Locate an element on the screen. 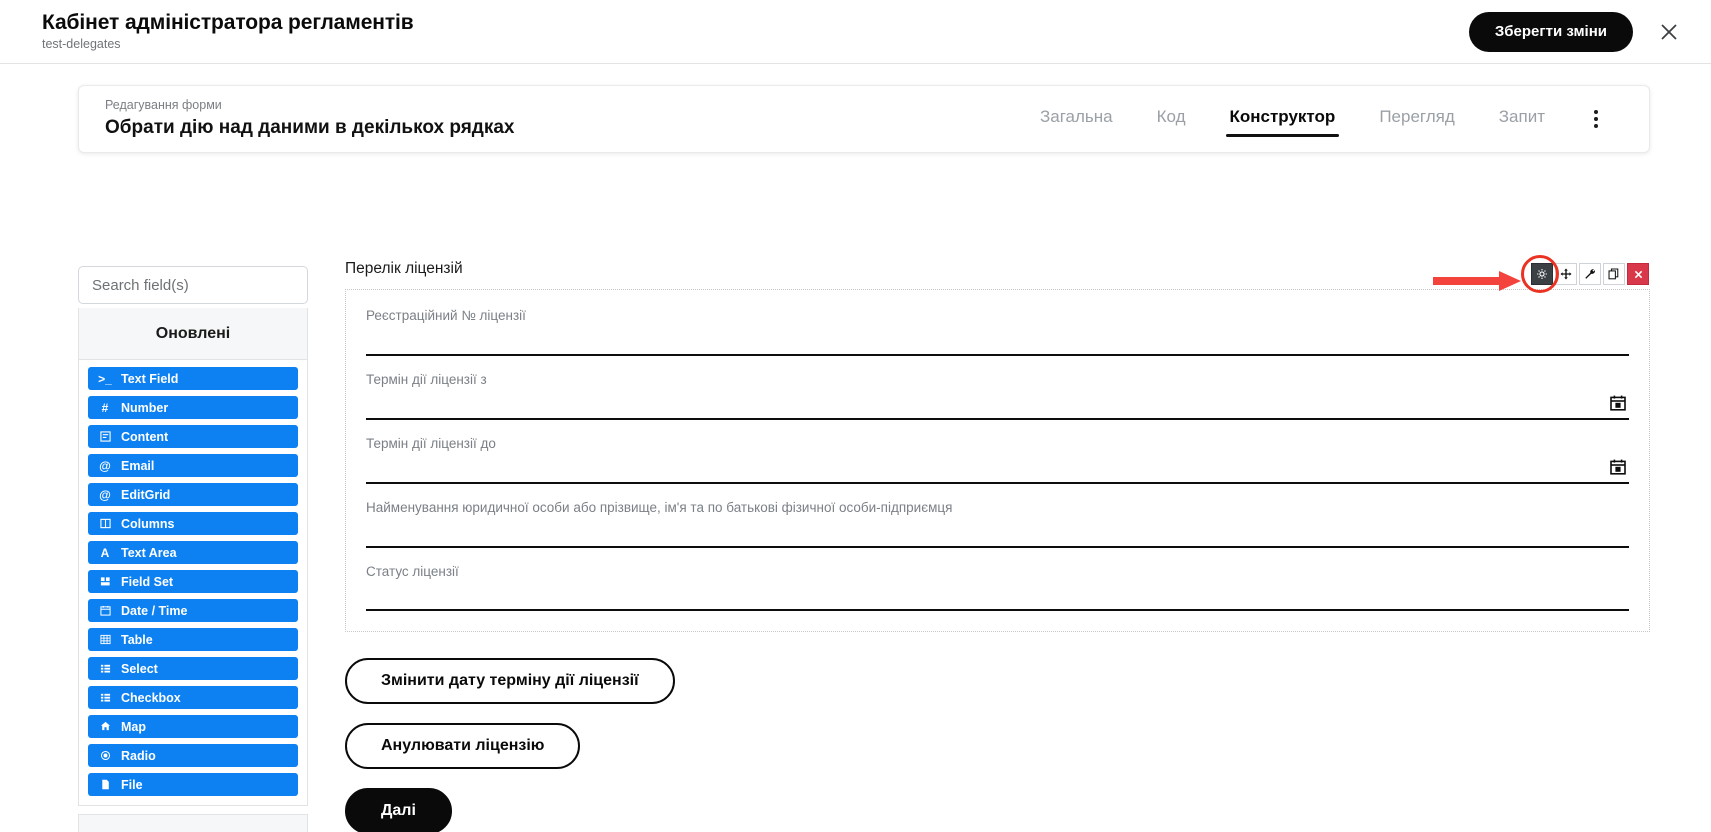  component-label: Text Area is located at coordinates (149, 552).